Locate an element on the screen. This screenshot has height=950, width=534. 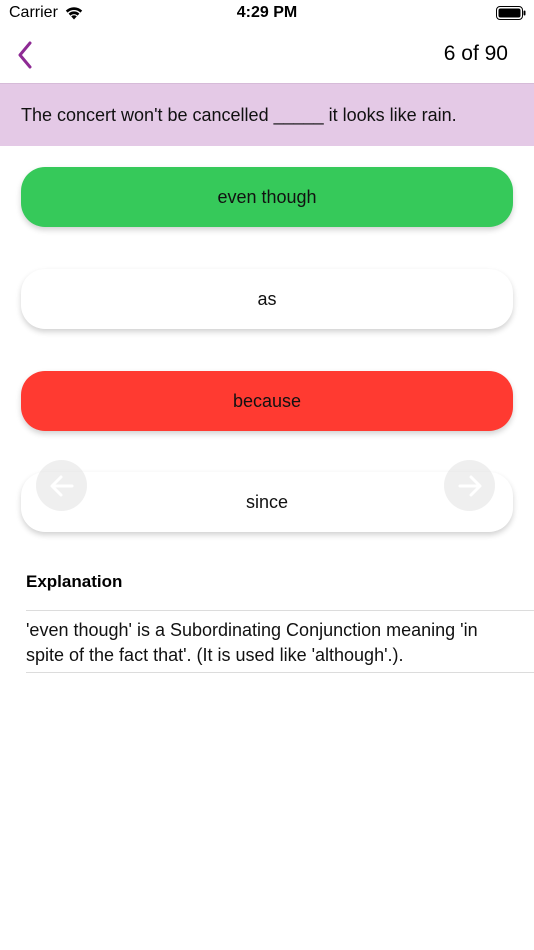
back-button is located at coordinates (25, 55).